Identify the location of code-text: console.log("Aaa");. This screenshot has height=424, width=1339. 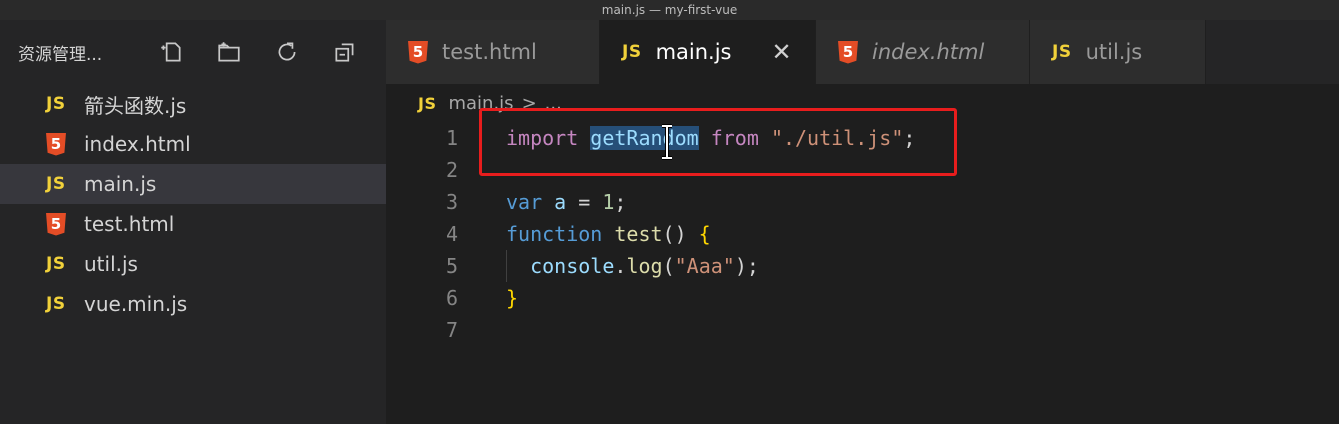
(632, 266).